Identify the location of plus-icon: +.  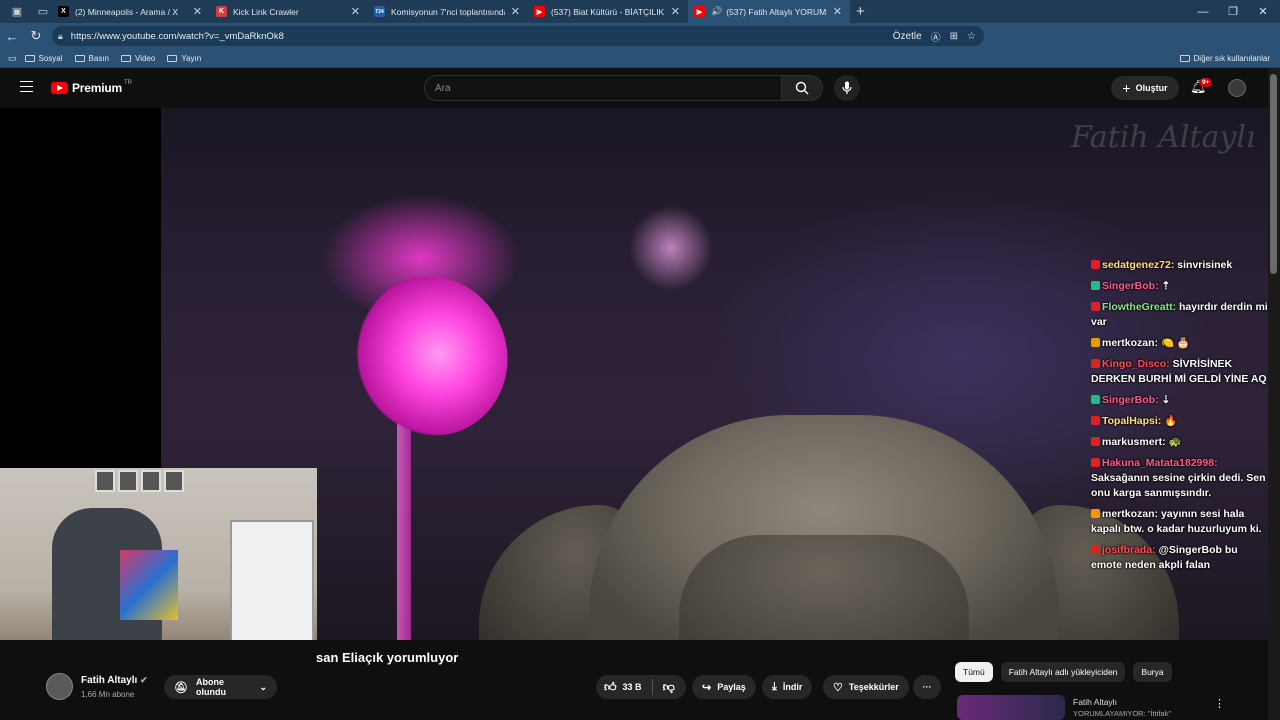
(1126, 88).